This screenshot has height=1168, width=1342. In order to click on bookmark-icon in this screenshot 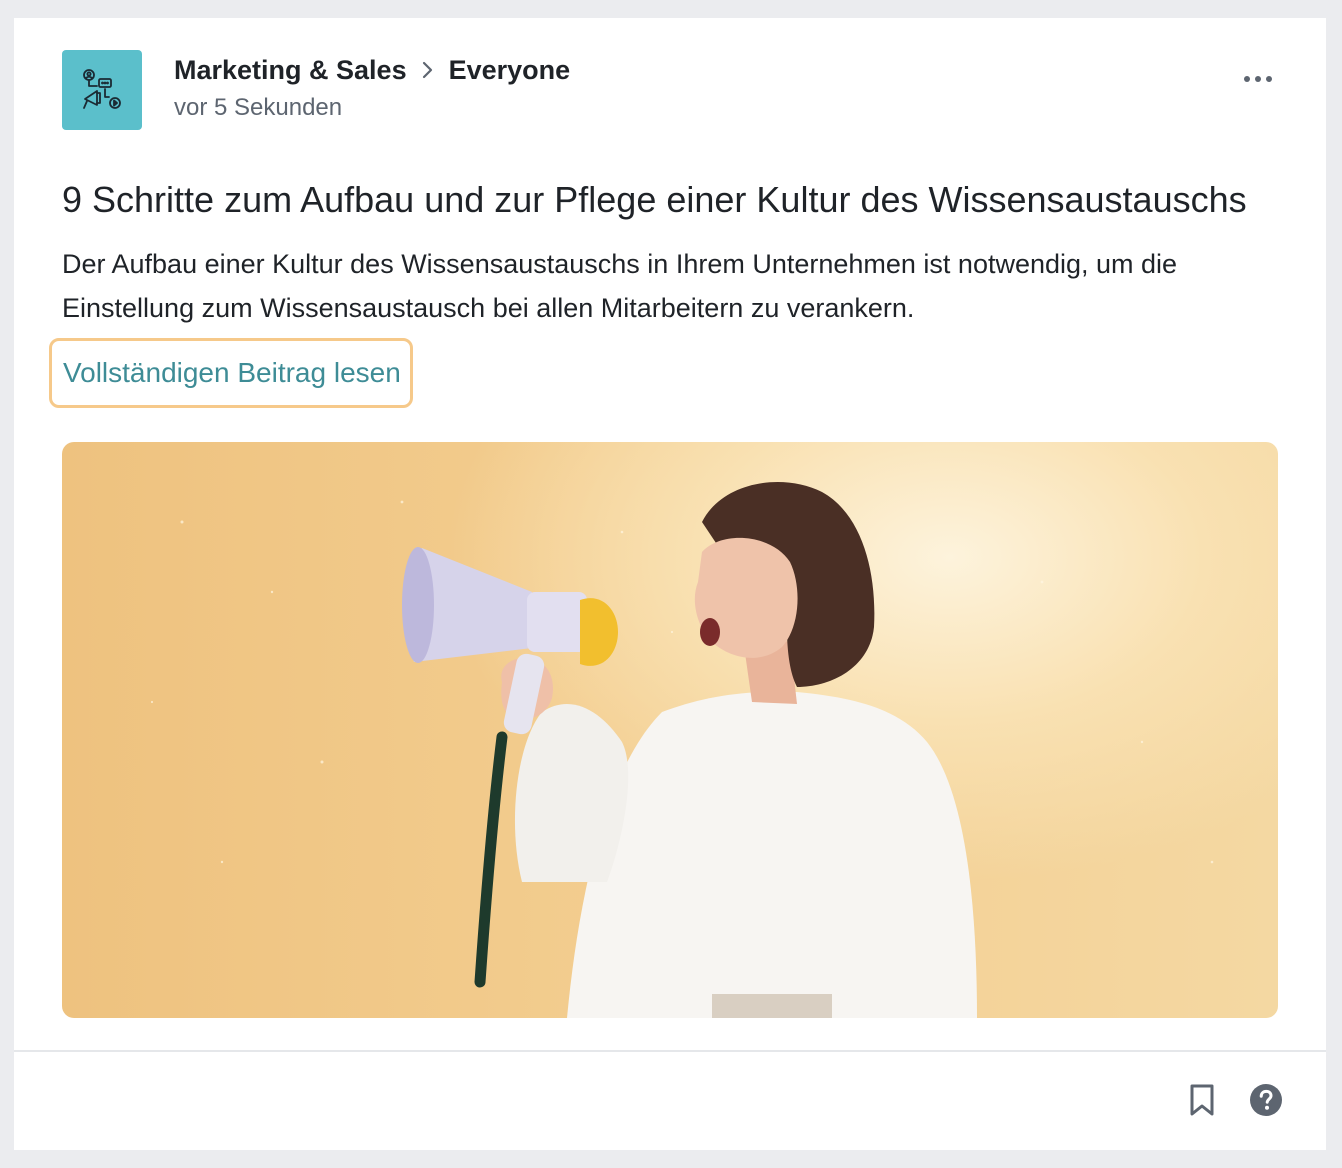, I will do `click(1202, 1100)`.